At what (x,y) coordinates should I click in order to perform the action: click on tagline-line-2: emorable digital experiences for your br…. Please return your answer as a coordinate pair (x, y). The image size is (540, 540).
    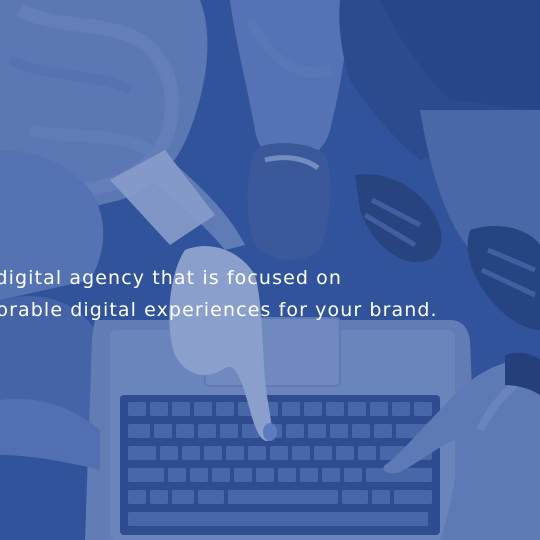
    Looking at the image, I should click on (219, 310).